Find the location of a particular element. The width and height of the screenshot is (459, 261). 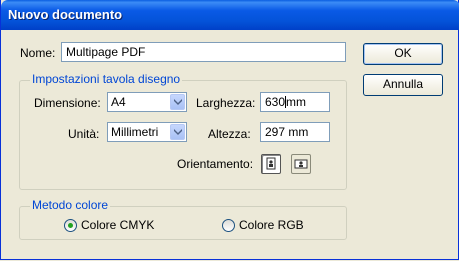

cancel-button: Annulla is located at coordinates (403, 85).